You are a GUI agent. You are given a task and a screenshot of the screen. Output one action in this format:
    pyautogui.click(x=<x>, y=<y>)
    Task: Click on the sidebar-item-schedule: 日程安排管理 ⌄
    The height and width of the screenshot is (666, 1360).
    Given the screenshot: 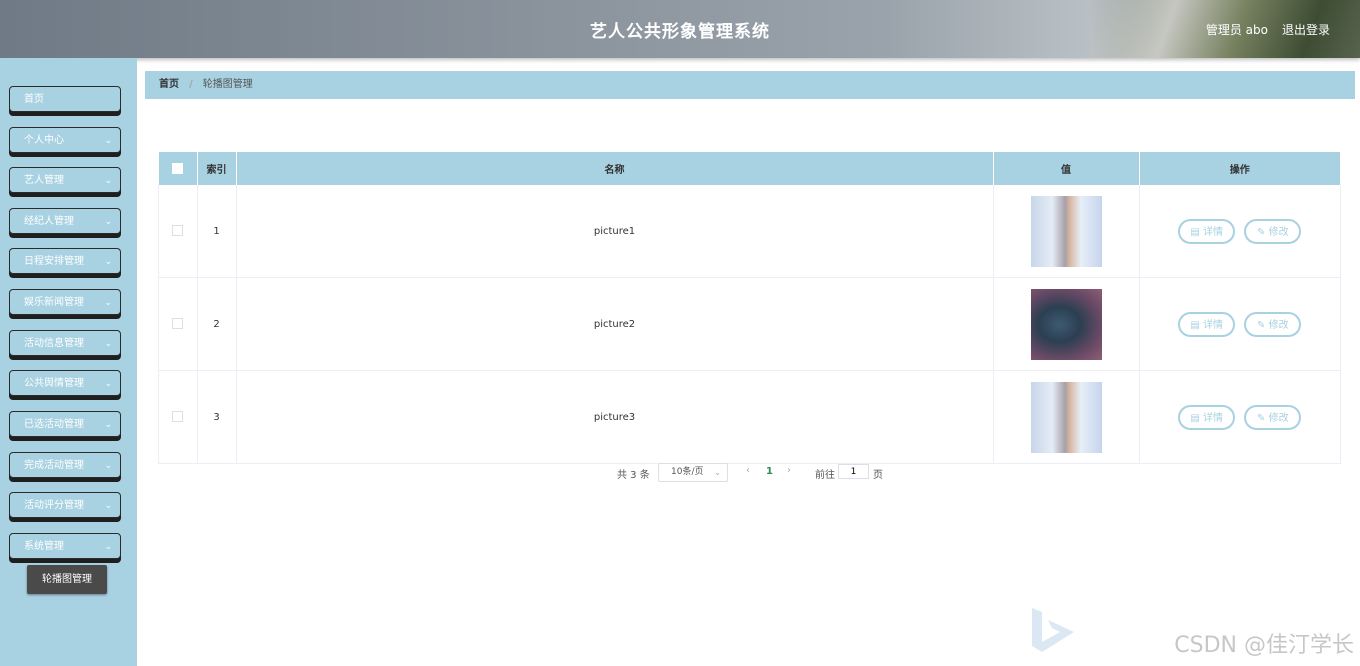 What is the action you would take?
    pyautogui.click(x=65, y=261)
    